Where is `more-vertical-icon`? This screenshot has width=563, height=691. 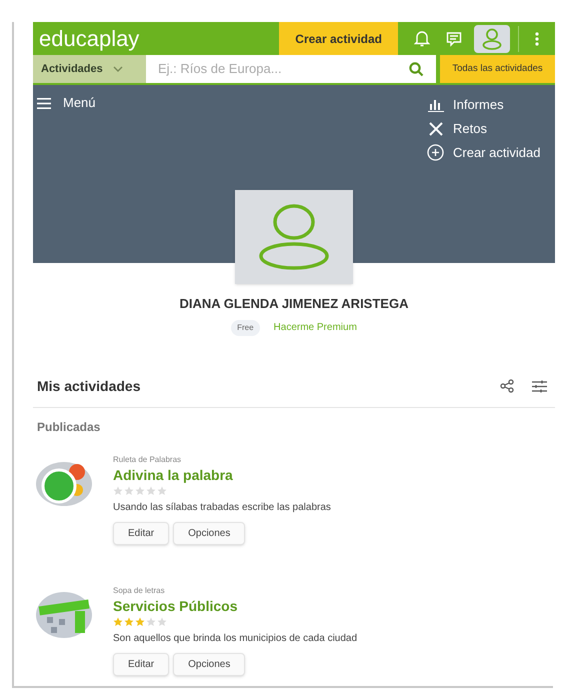
more-vertical-icon is located at coordinates (537, 39).